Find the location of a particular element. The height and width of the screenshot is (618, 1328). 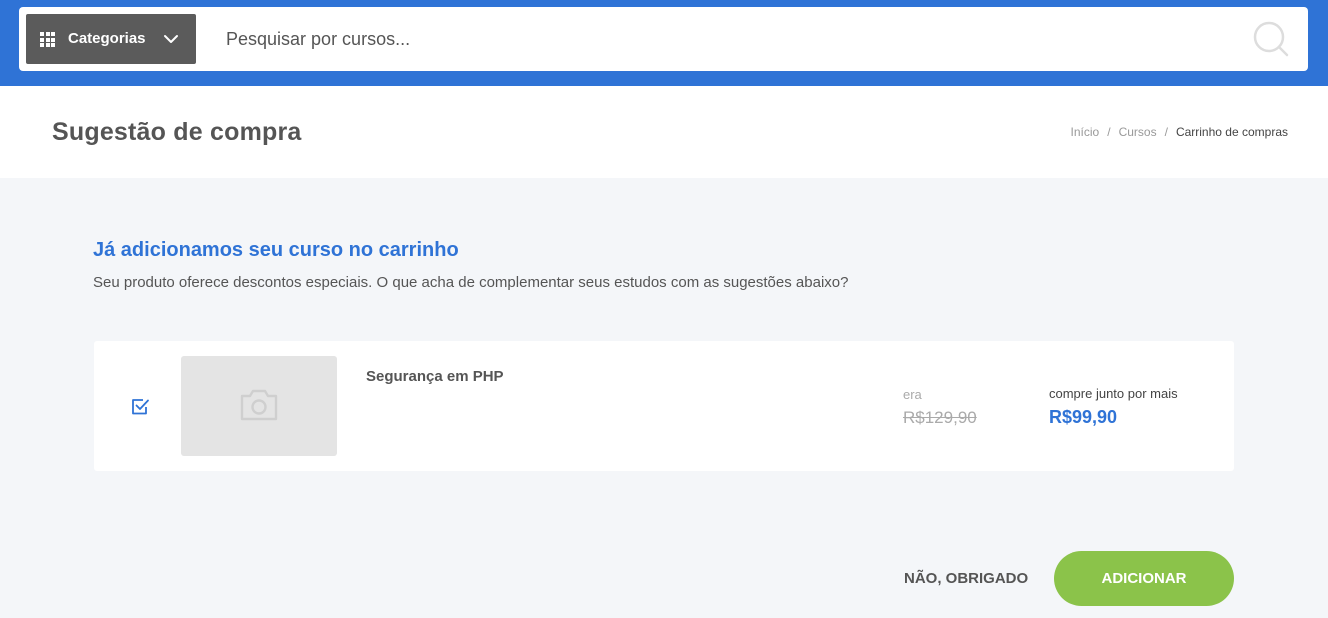

top-bar: Categorias is located at coordinates (664, 43).